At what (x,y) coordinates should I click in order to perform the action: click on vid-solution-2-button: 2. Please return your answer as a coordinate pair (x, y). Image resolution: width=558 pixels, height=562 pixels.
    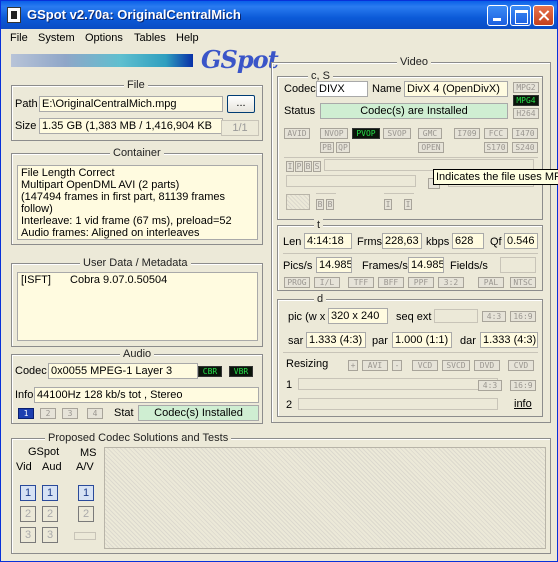
    Looking at the image, I should click on (28, 514).